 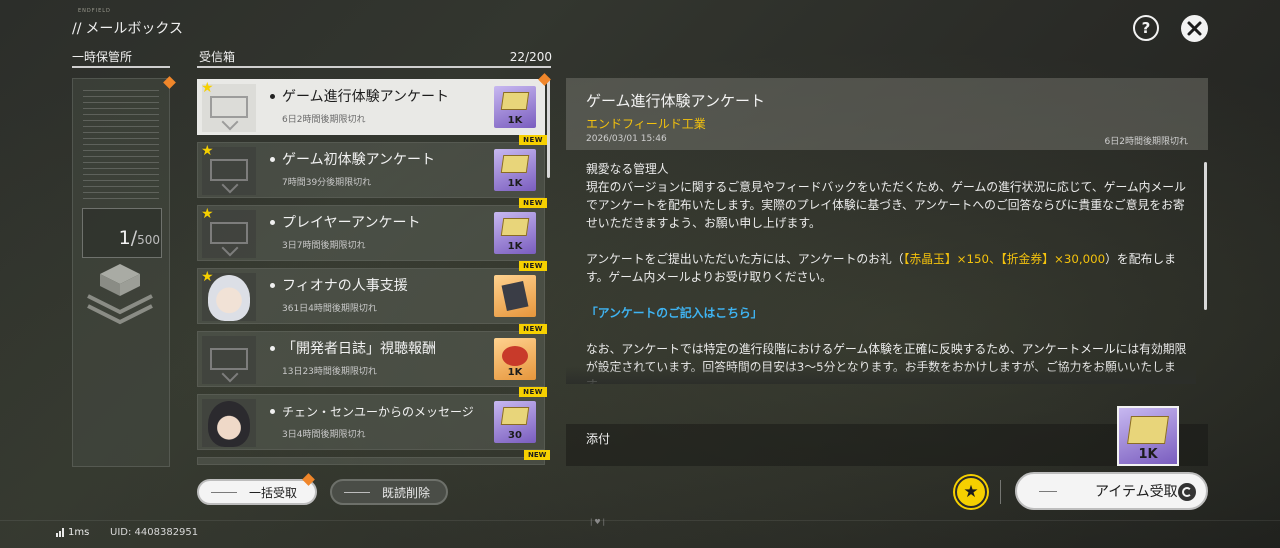 I want to click on detail-greeting: 親愛なる管理人, so click(x=627, y=169).